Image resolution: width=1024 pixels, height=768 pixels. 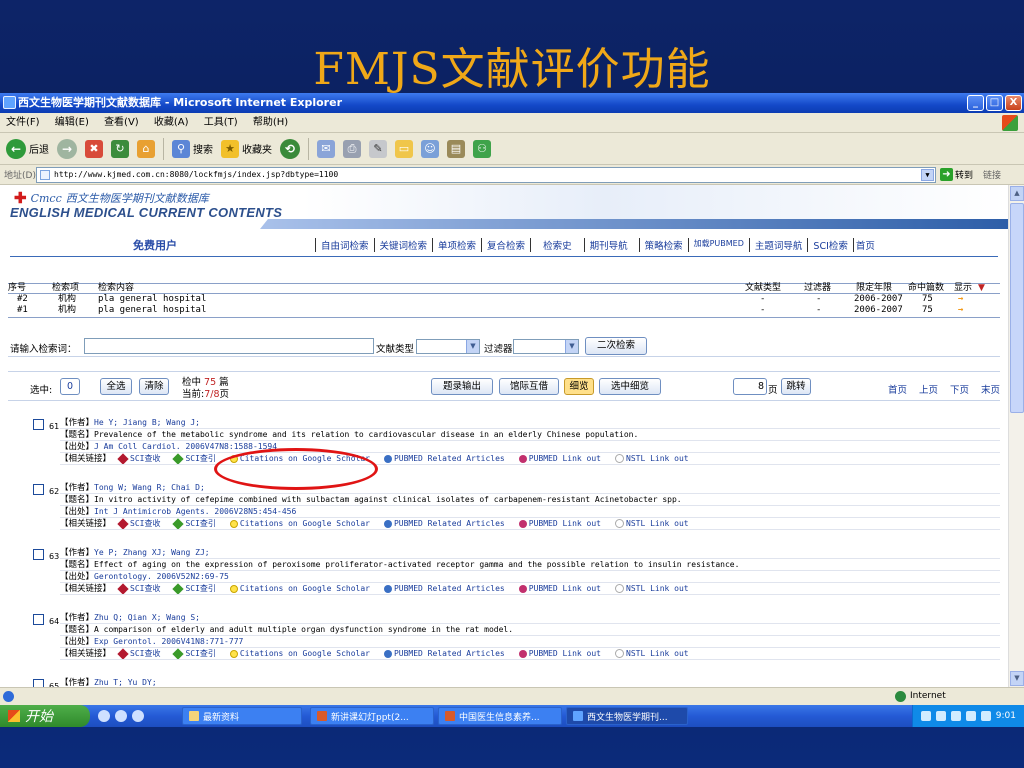 I want to click on search-icon: ⚲, so click(x=181, y=148).